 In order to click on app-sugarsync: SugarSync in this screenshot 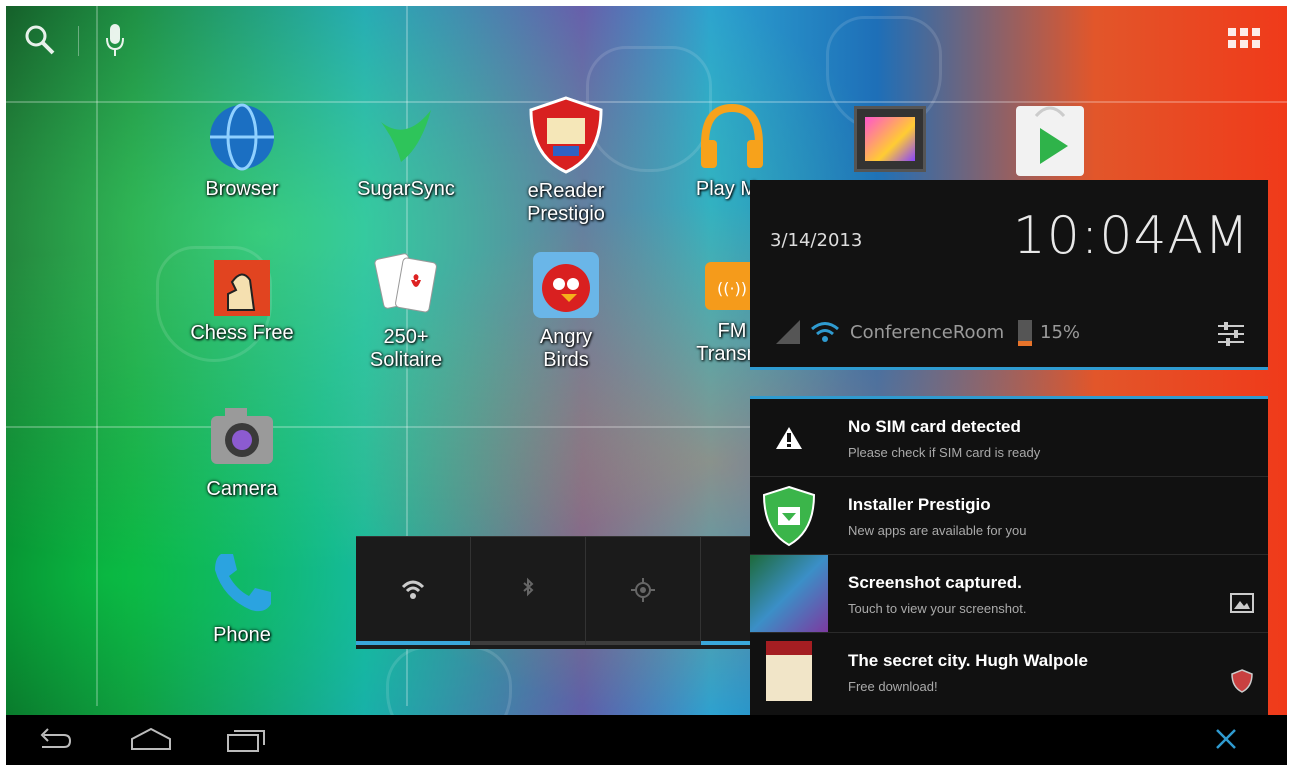, I will do `click(406, 151)`.